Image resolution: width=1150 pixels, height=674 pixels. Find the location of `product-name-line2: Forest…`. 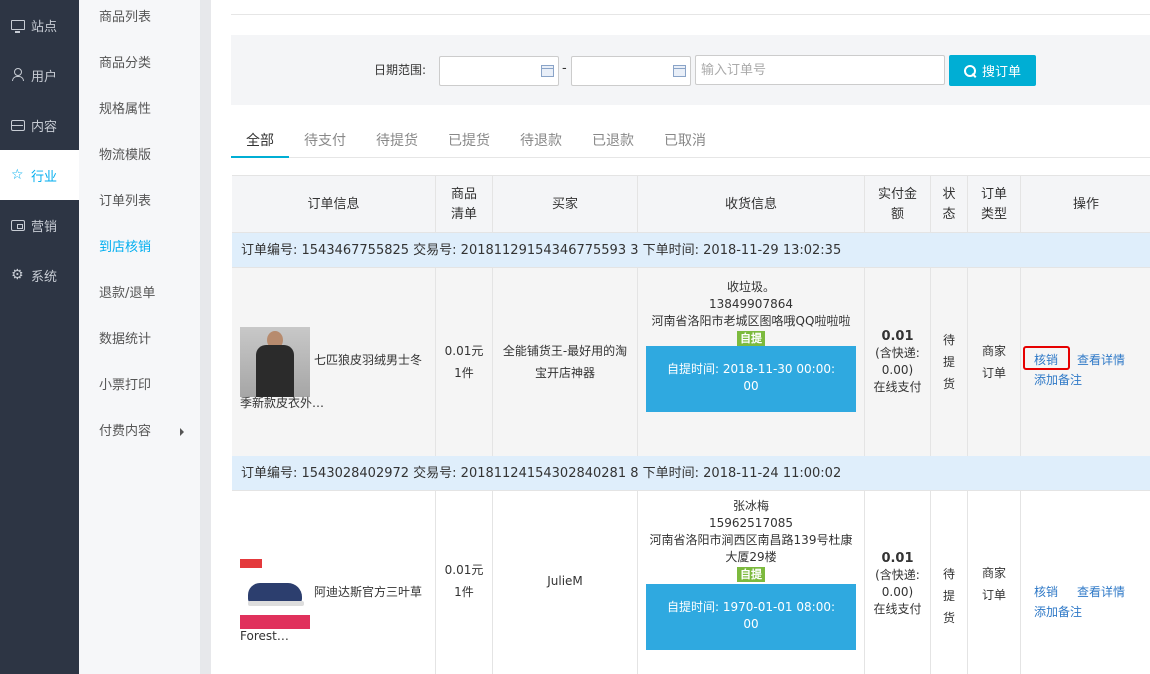

product-name-line2: Forest… is located at coordinates (264, 636).